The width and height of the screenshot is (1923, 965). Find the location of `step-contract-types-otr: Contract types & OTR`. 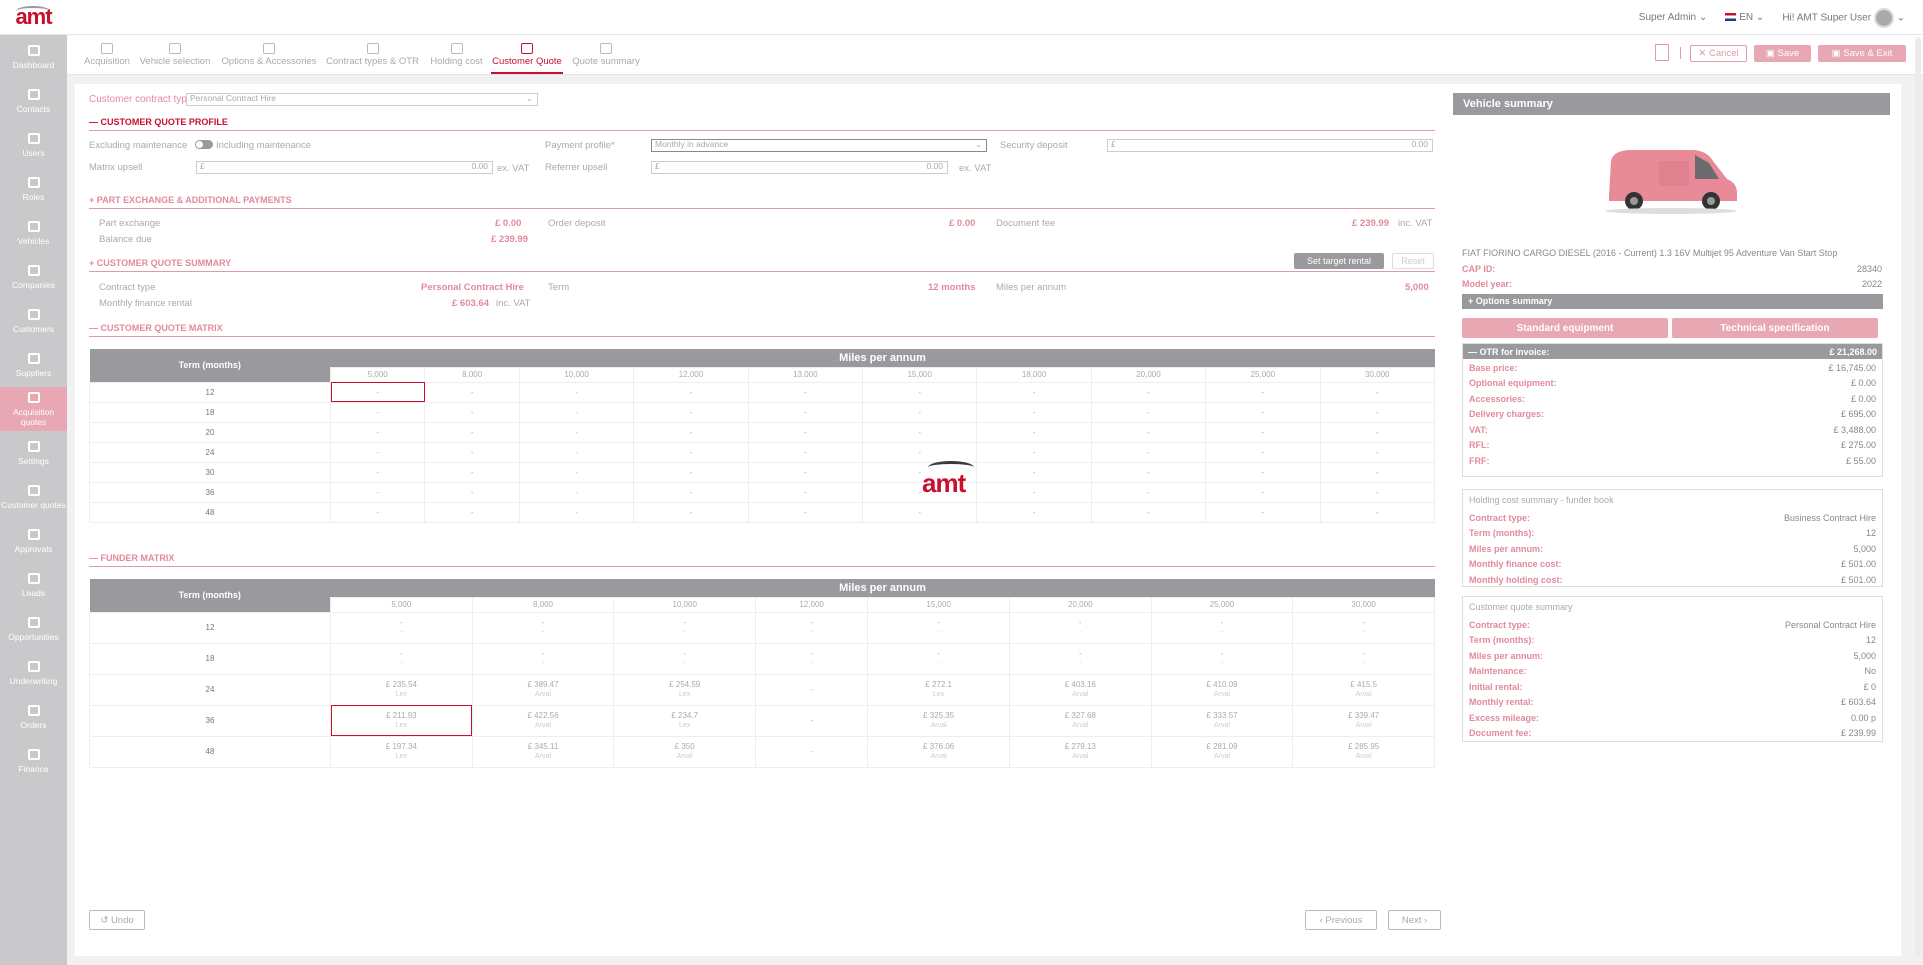

step-contract-types-otr: Contract types & OTR is located at coordinates (372, 55).